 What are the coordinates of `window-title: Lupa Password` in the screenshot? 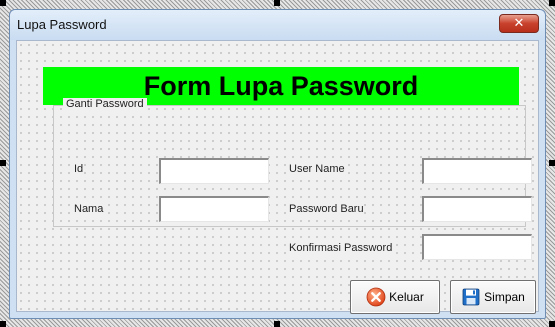 It's located at (62, 24).